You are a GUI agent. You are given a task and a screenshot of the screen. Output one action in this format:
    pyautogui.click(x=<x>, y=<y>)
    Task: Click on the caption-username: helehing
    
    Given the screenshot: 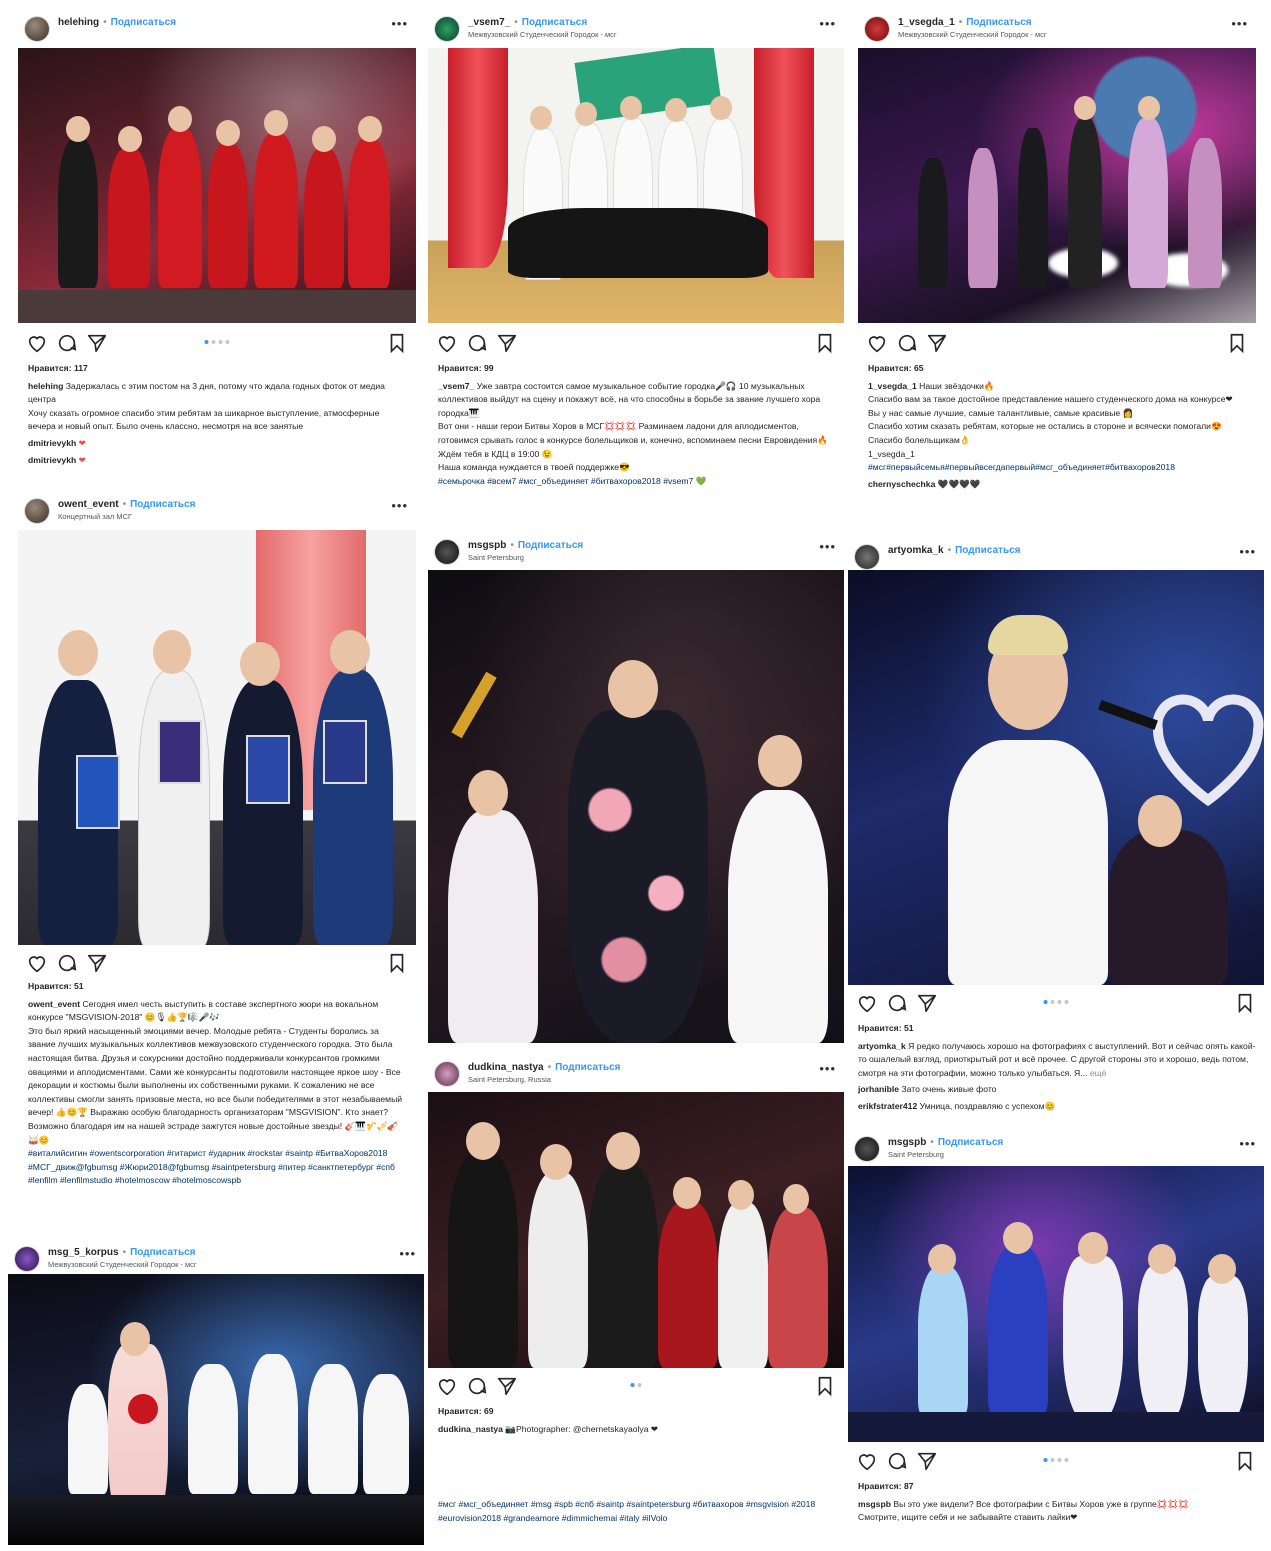 What is the action you would take?
    pyautogui.click(x=45, y=386)
    